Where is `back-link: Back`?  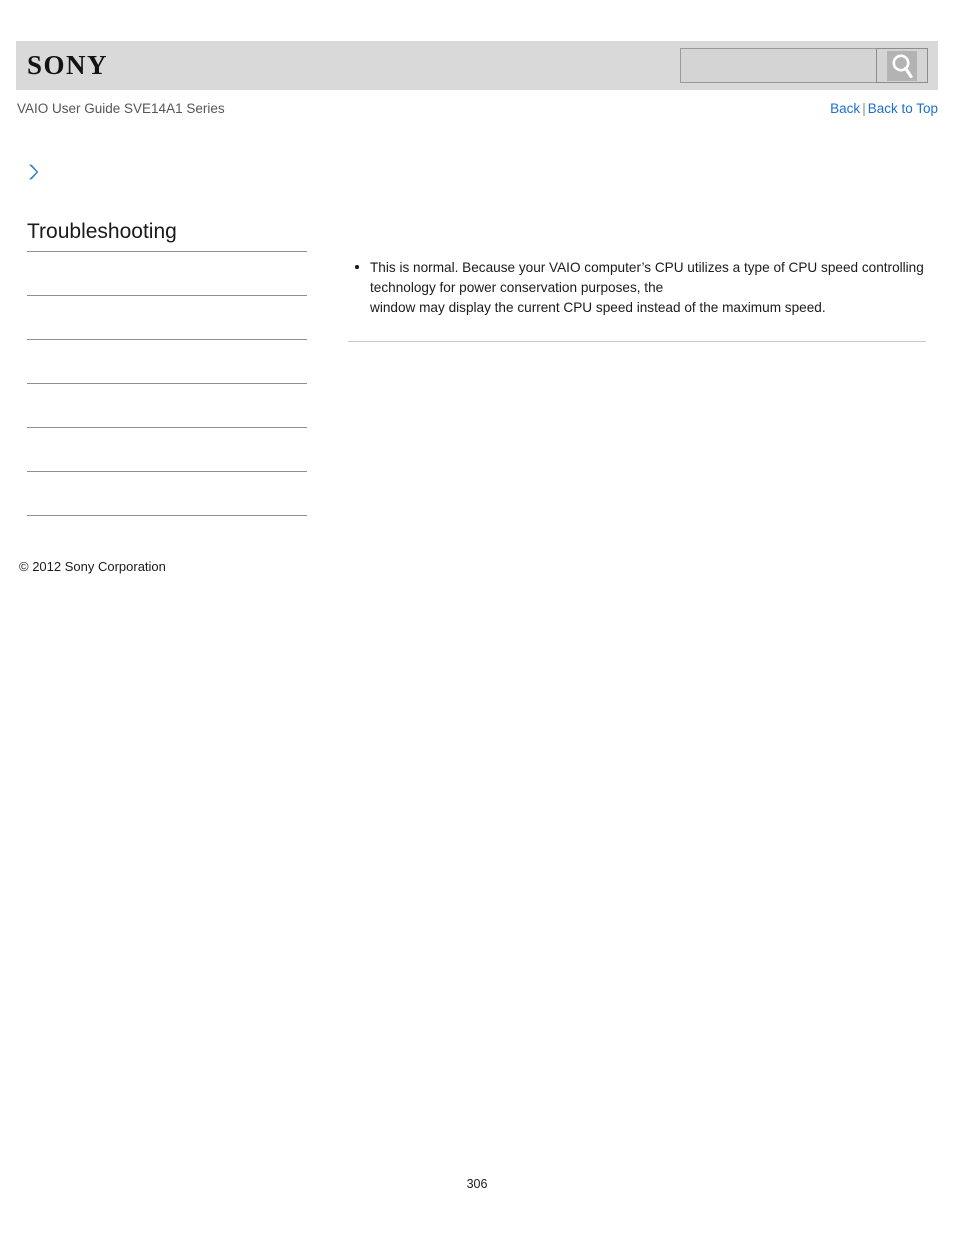 back-link: Back is located at coordinates (845, 108).